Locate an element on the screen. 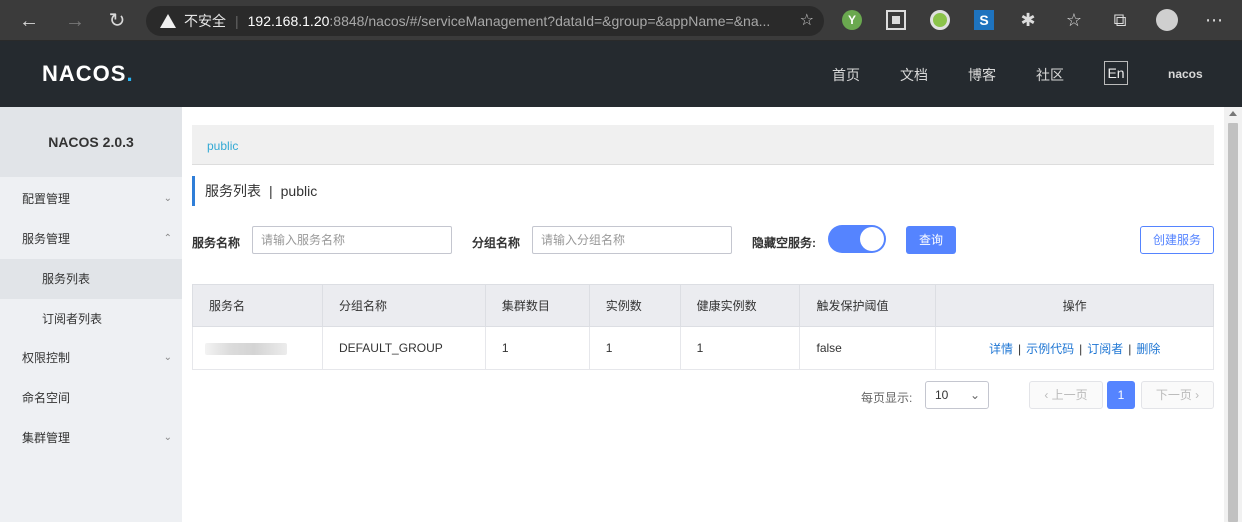 Image resolution: width=1242 pixels, height=522 pixels. extension-dot-icon is located at coordinates (940, 20).